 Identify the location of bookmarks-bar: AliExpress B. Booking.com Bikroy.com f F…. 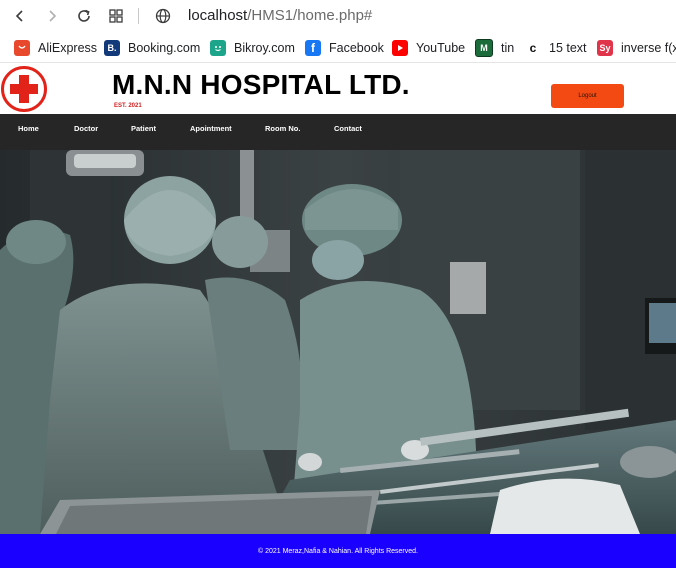
(338, 48).